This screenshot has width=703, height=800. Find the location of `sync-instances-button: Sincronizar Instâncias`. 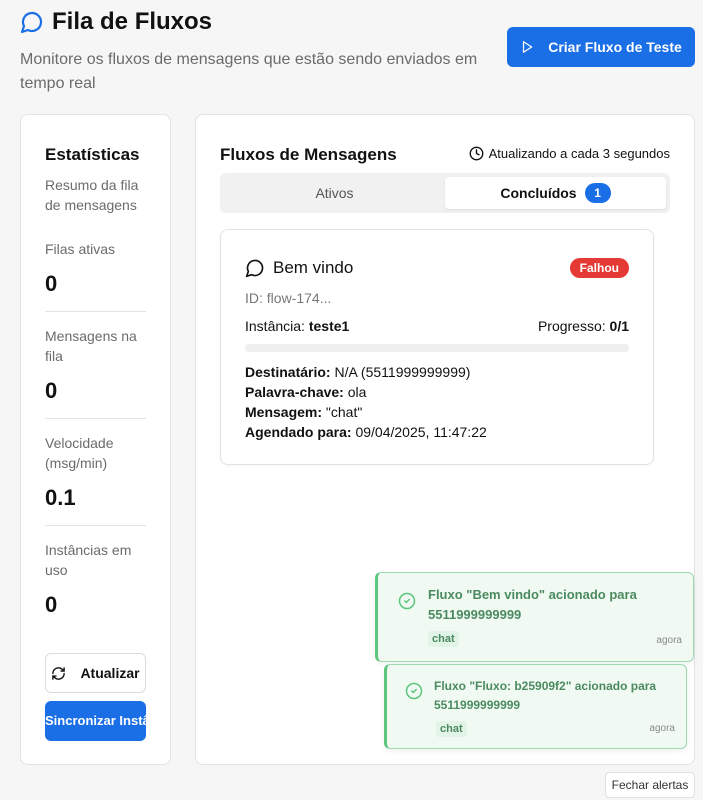

sync-instances-button: Sincronizar Instâncias is located at coordinates (95, 721).